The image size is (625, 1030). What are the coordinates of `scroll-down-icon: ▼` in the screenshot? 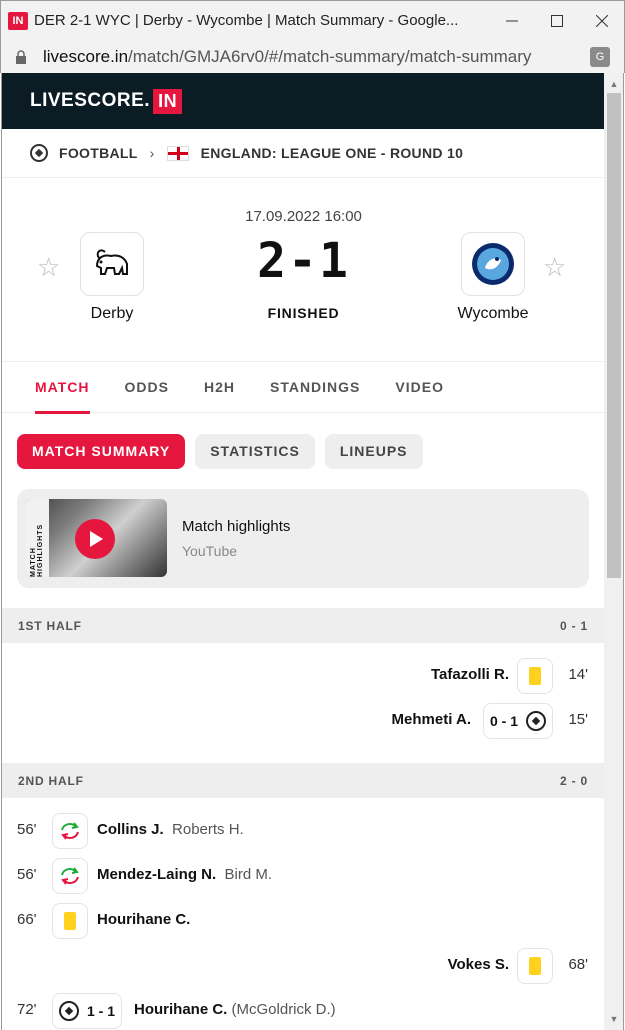 It's located at (614, 1019).